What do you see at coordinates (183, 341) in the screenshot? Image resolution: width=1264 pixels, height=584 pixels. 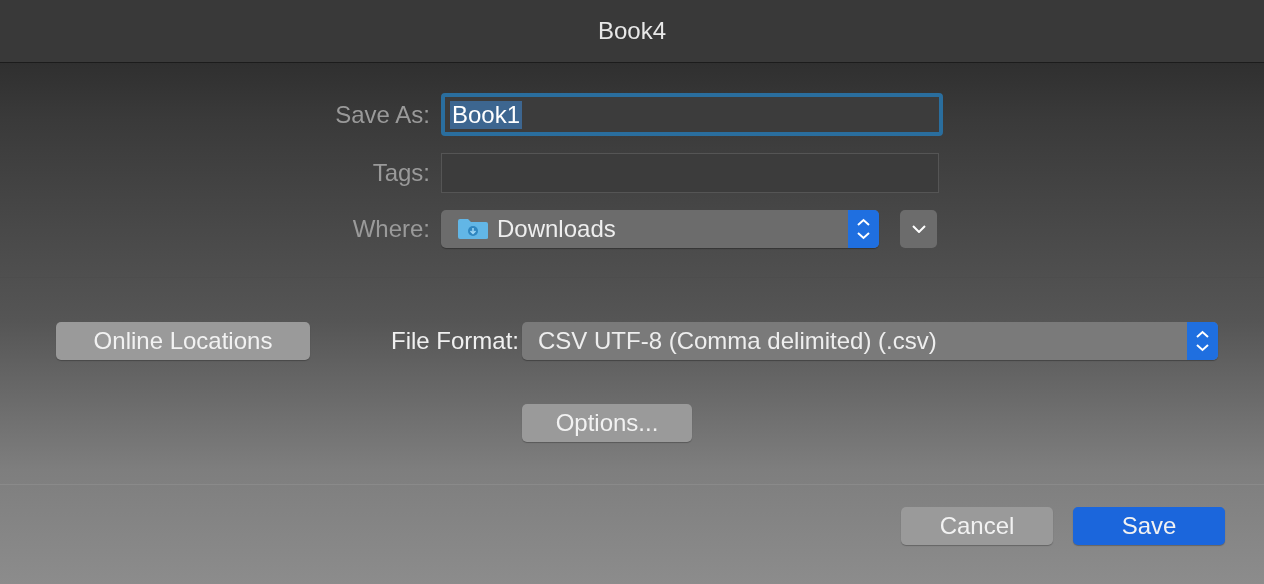 I see `online-locations-button: Online Locations` at bounding box center [183, 341].